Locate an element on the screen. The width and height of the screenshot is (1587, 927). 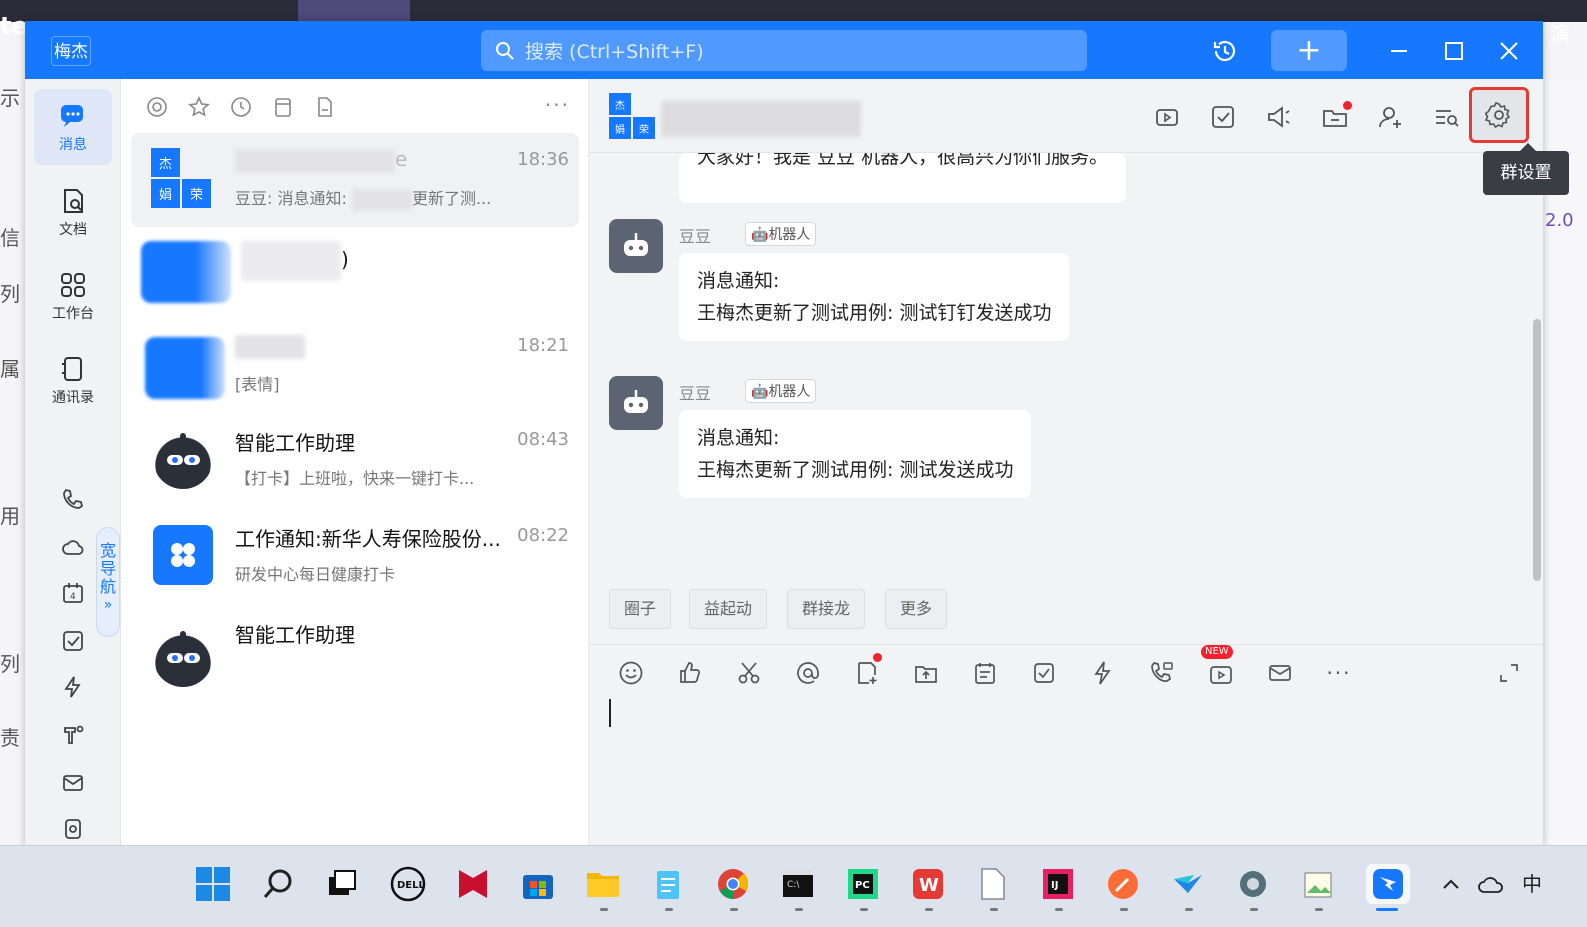
search-history-icon is located at coordinates (1447, 117).